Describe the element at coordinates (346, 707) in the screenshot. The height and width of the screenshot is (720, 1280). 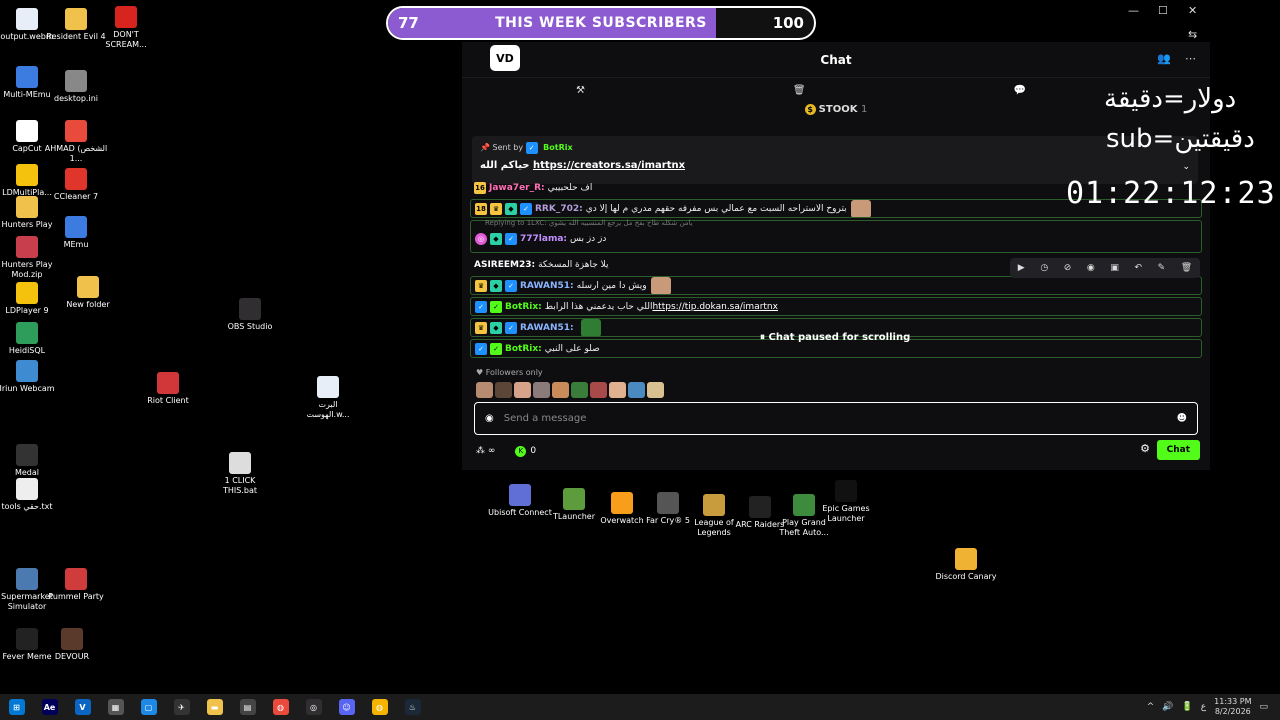
I see `taskbar-discord-button: ☺` at that location.